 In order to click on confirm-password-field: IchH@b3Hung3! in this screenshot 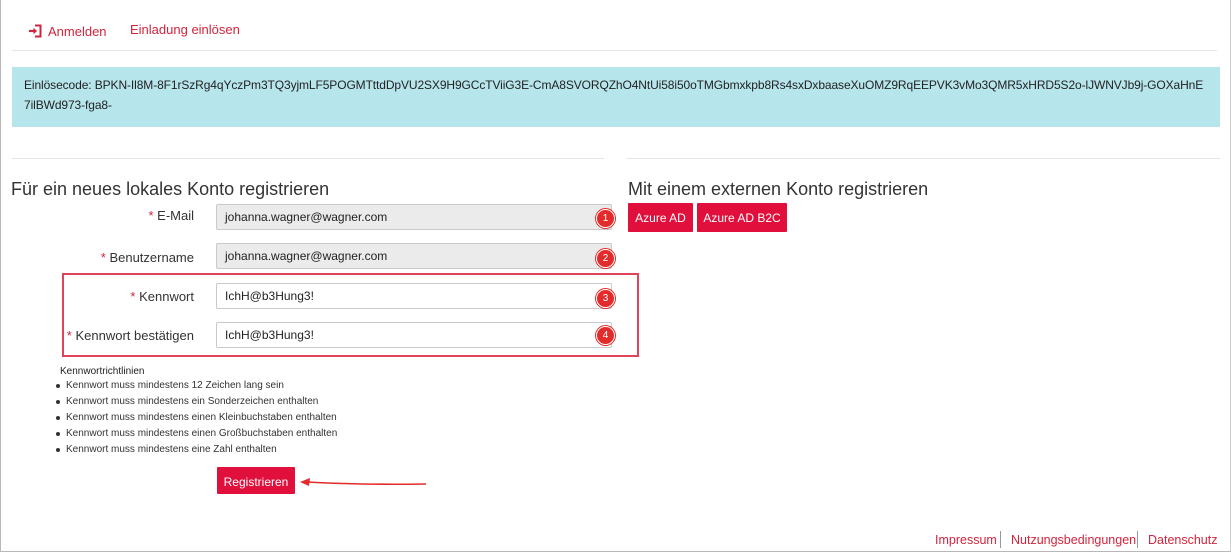, I will do `click(414, 335)`.